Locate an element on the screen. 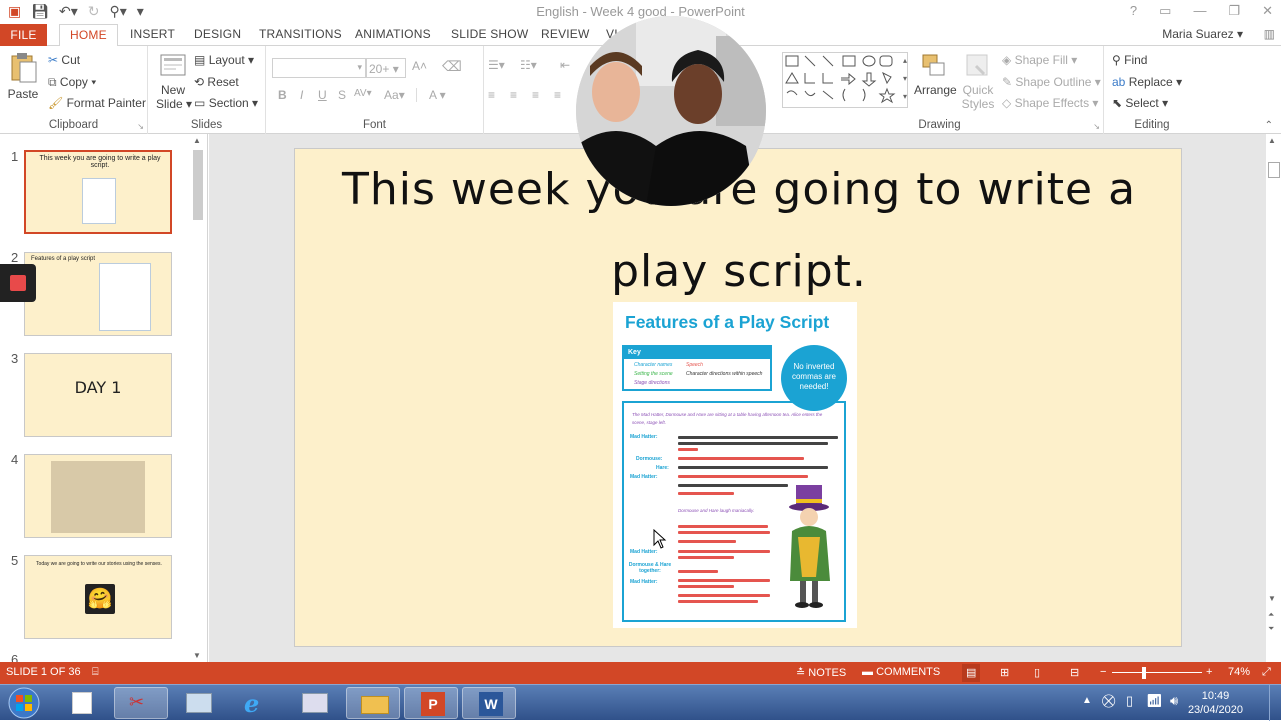 This screenshot has height=724, width=1281. font-color-button: A ▾ is located at coordinates (431, 95).